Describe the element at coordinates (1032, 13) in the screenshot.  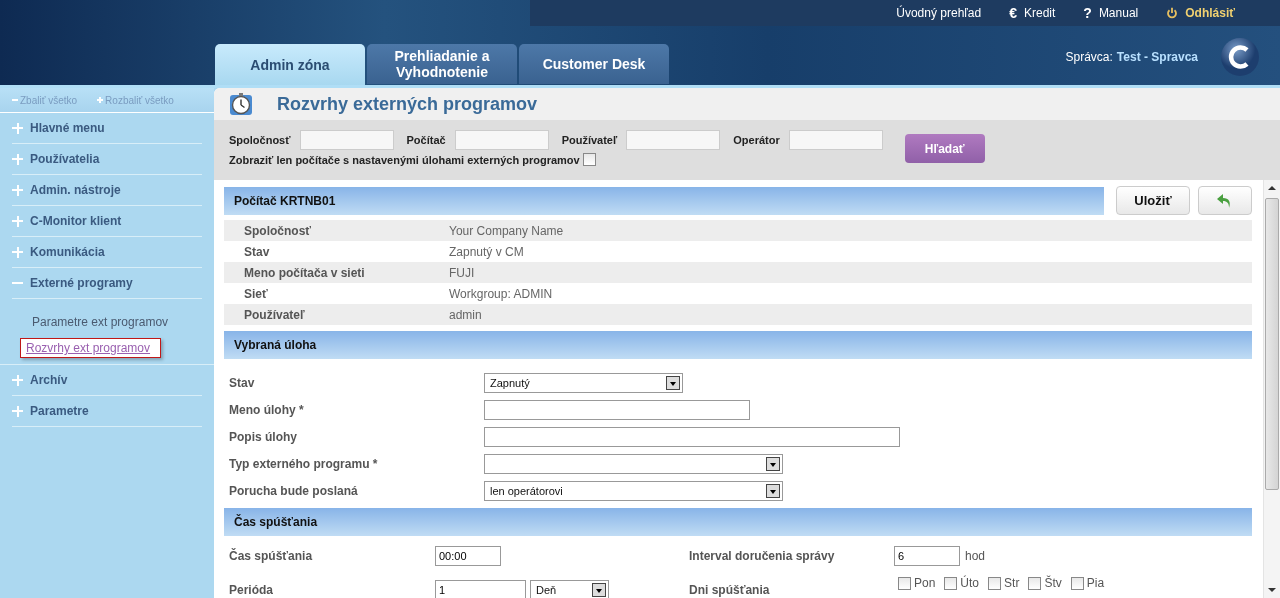
I see `top-link: € Kredit` at that location.